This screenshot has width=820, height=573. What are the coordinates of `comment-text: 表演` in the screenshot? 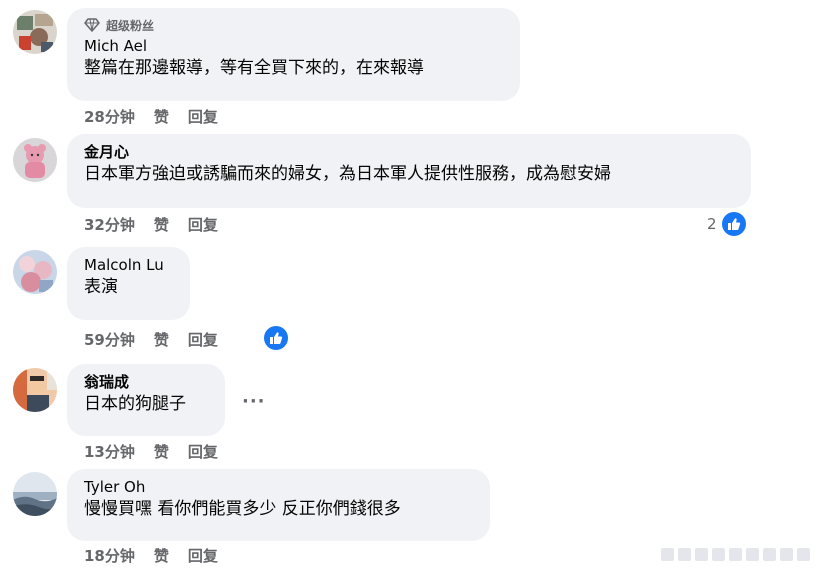 It's located at (101, 287).